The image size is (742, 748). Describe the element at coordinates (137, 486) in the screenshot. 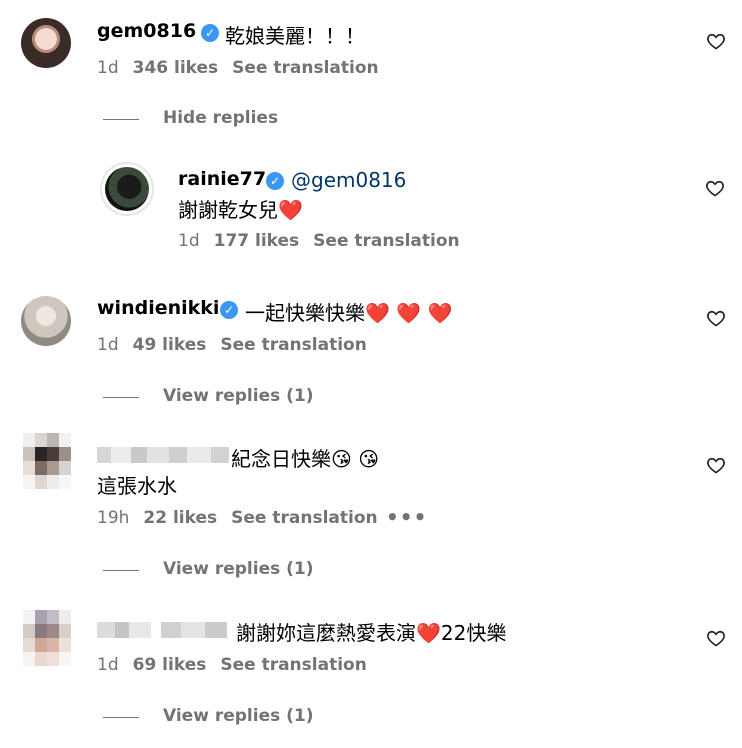

I see `comment-text-line2: 這張水水` at that location.